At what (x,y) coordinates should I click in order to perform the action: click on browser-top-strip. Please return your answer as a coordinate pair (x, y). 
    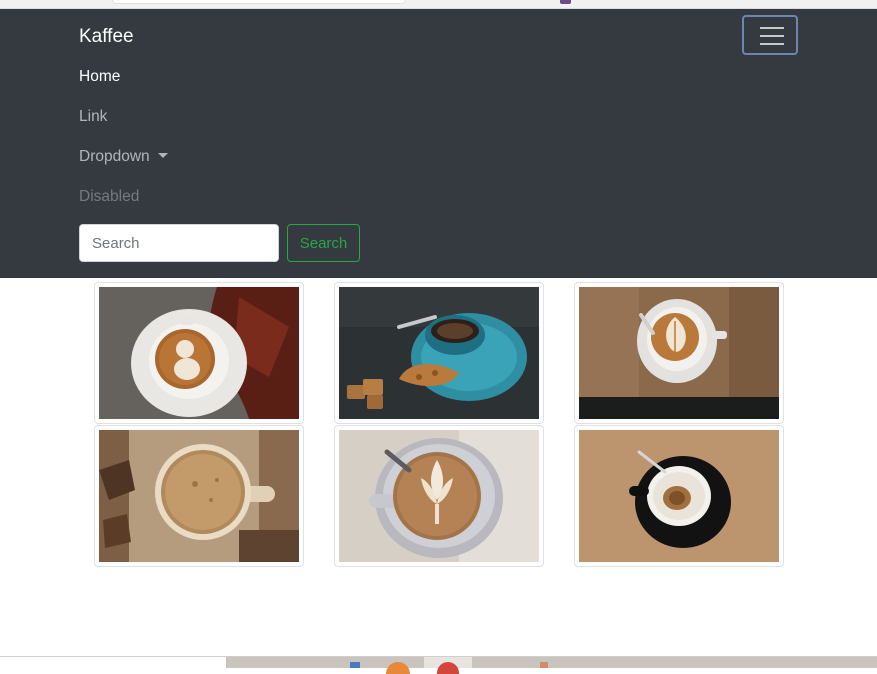
    Looking at the image, I should click on (438, 4).